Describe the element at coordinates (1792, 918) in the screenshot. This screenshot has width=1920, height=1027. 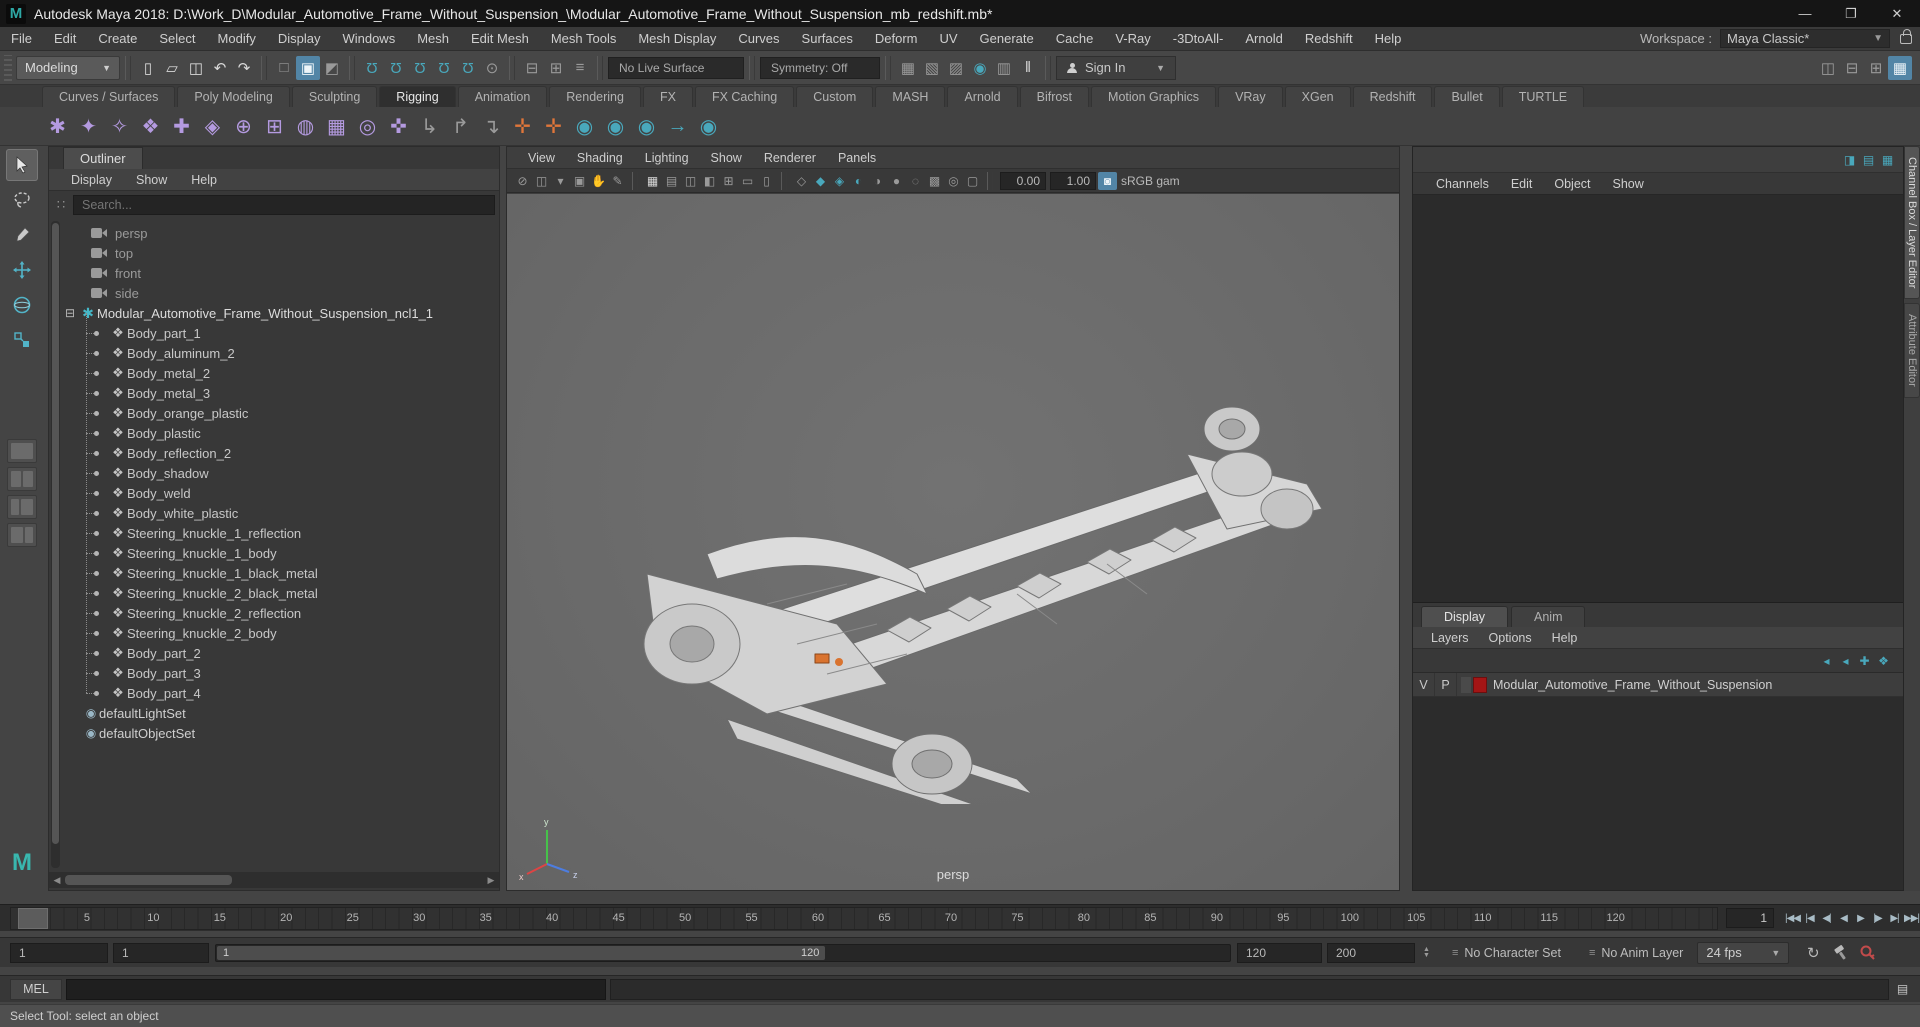
I see `go-to-start-button: |◀◀` at that location.